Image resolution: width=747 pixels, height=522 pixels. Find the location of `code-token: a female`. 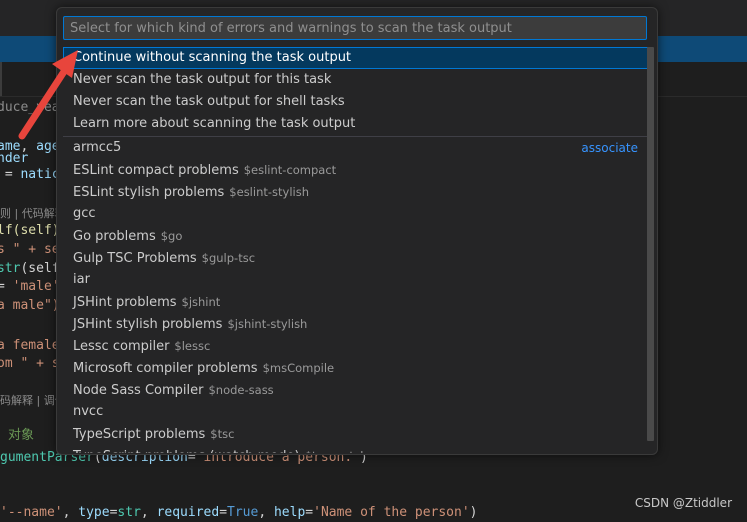

code-token: a female is located at coordinates (30, 345).